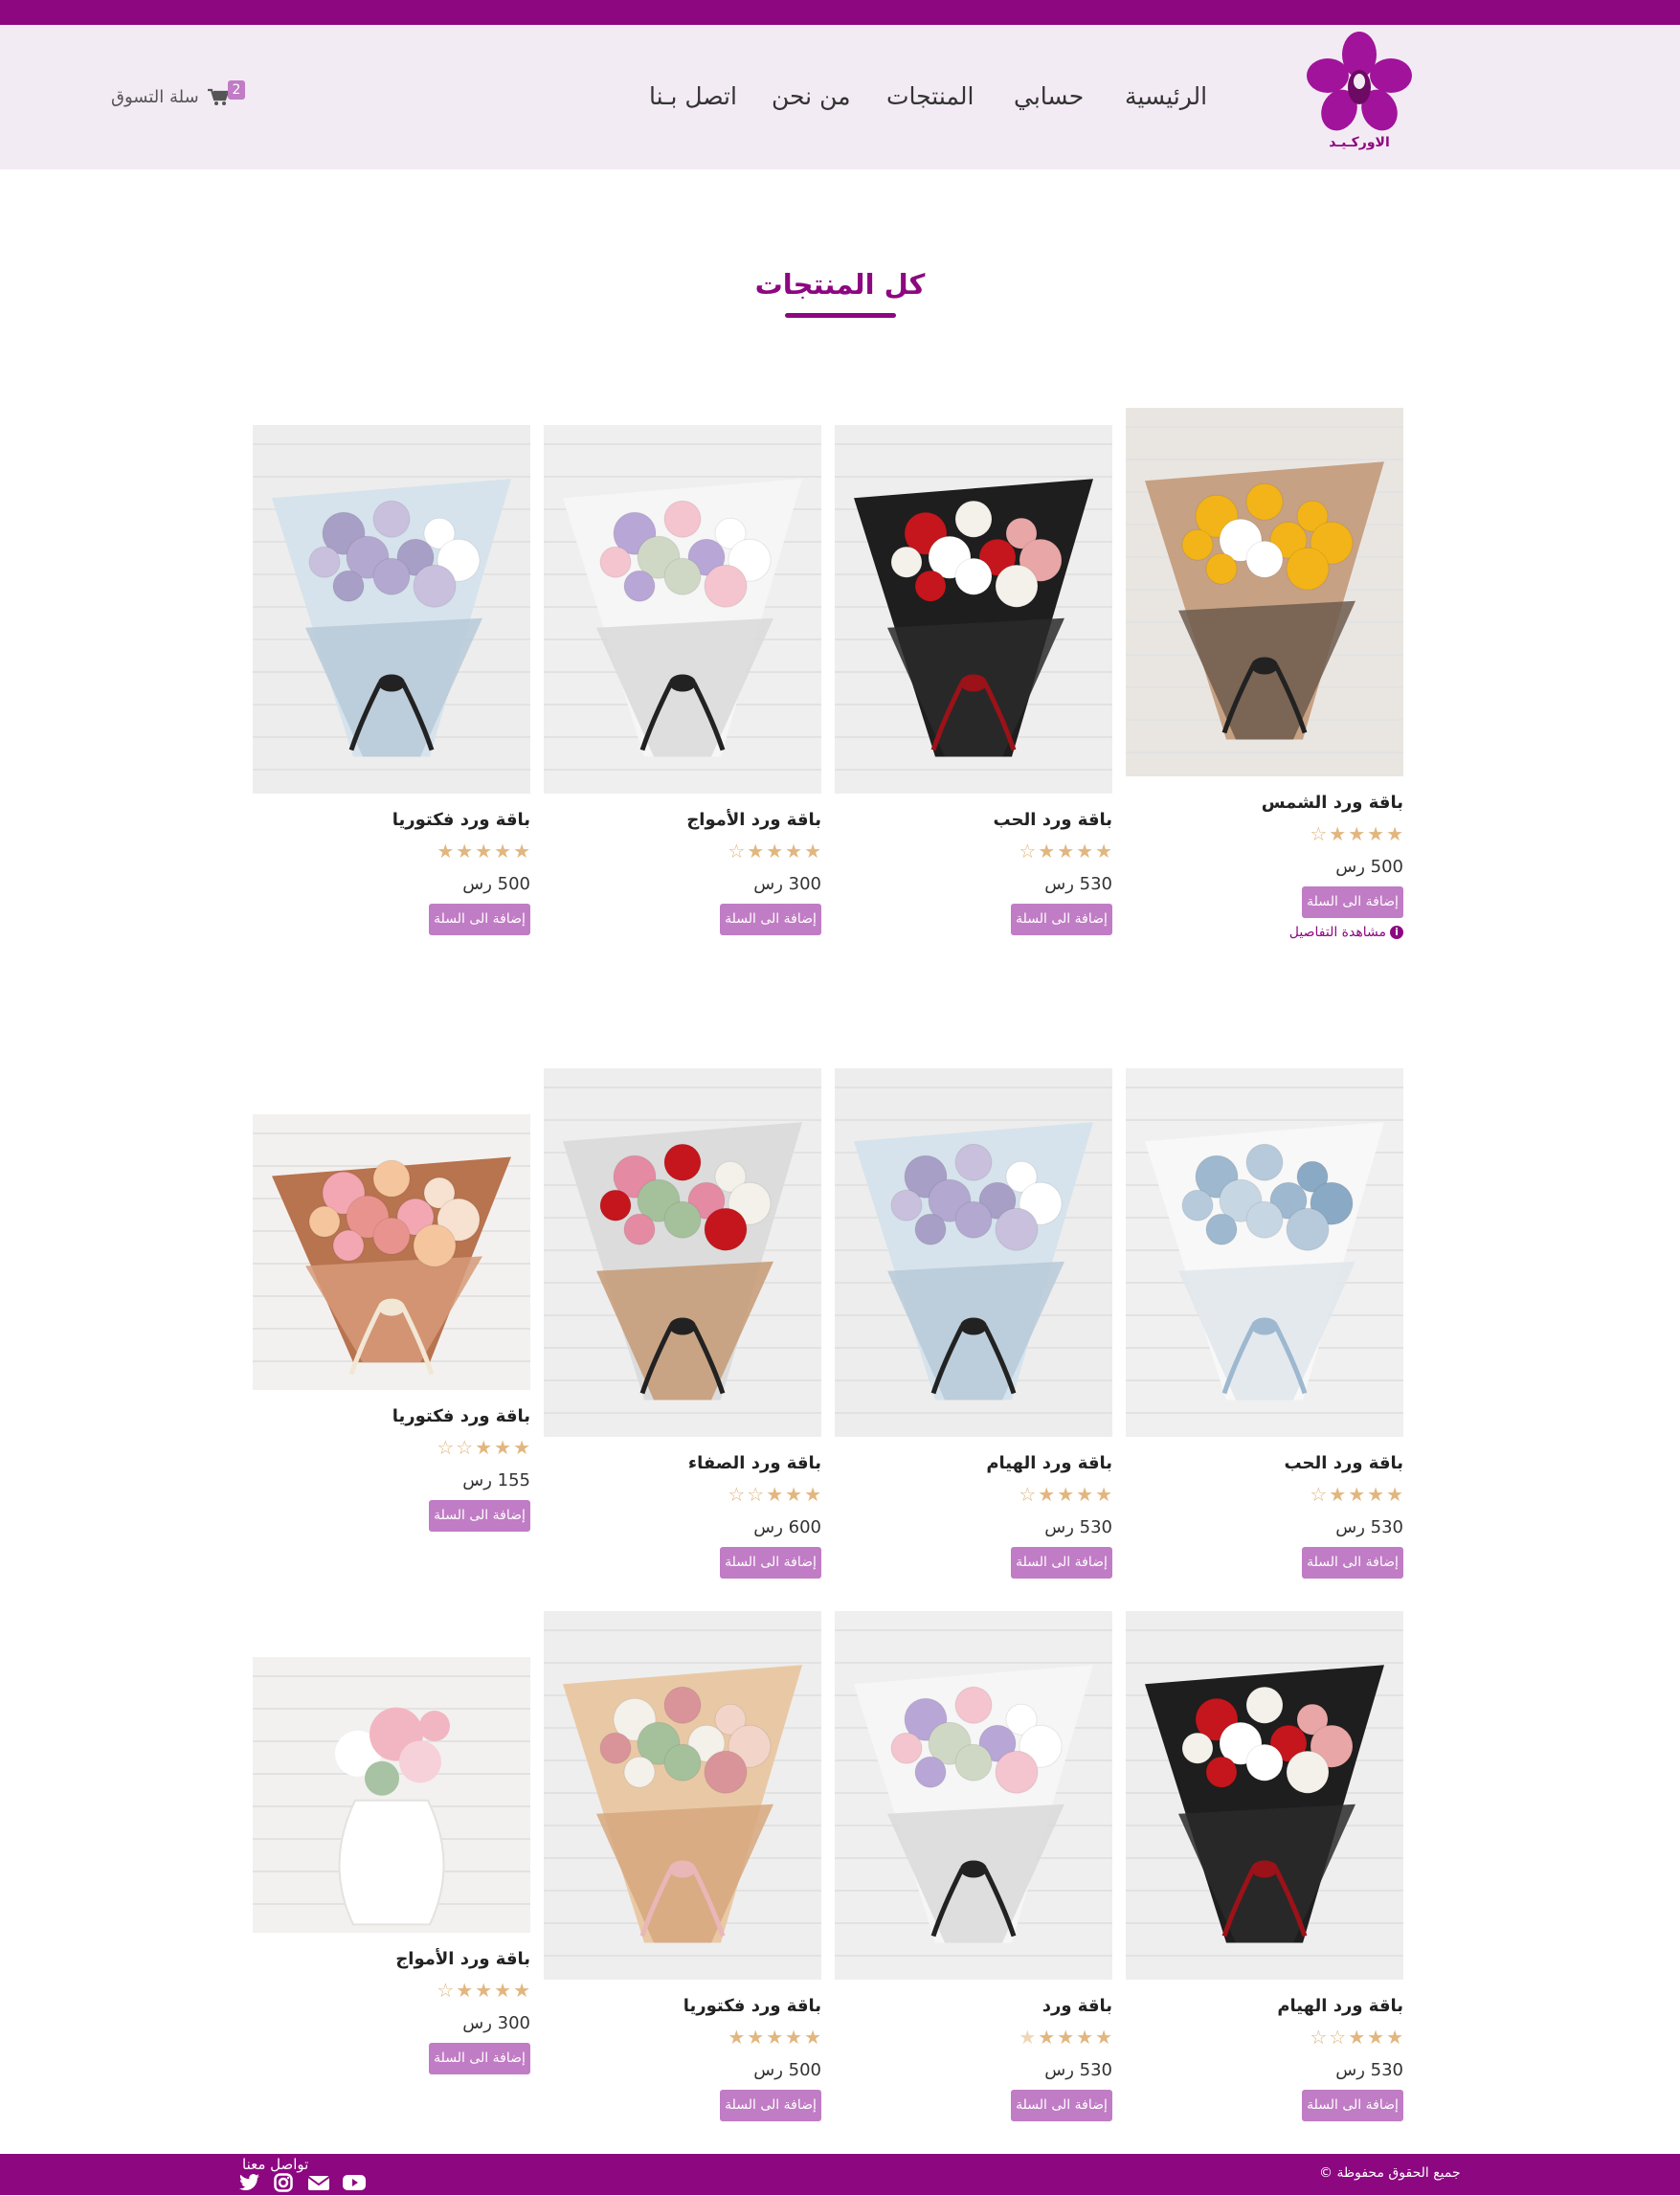  What do you see at coordinates (693, 96) in the screenshot?
I see `nav-contact: اتصل بـنا` at bounding box center [693, 96].